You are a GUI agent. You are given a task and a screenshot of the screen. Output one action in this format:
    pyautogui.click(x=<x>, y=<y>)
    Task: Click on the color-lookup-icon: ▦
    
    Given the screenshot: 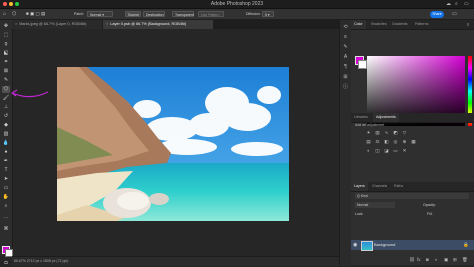 What is the action you would take?
    pyautogui.click(x=413, y=142)
    